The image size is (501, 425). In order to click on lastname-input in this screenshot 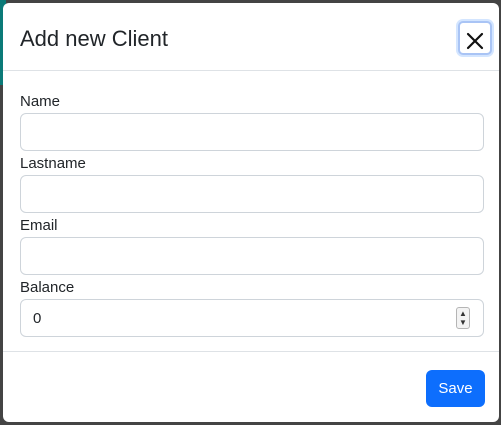, I will do `click(252, 194)`.